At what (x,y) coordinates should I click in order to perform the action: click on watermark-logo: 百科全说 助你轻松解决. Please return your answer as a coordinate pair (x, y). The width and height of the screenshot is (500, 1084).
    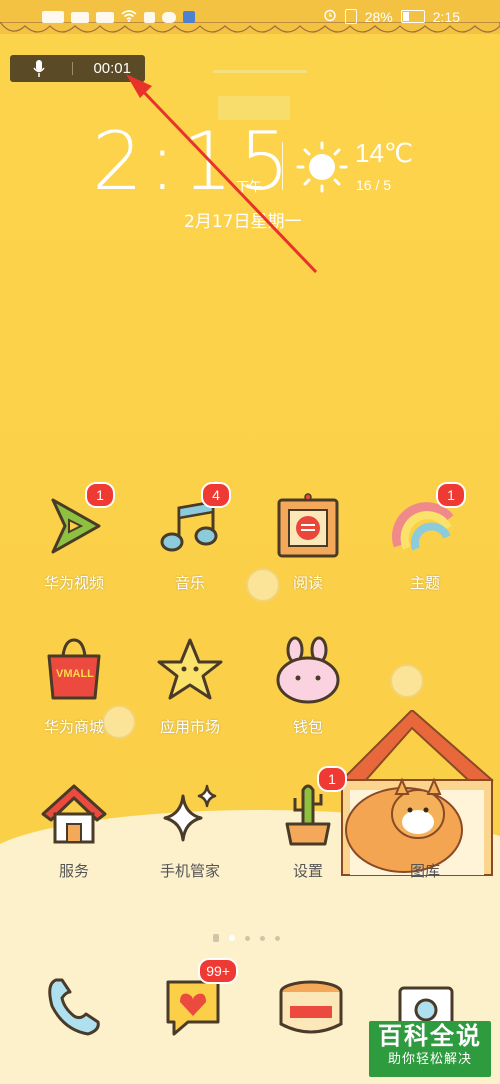
    Looking at the image, I should click on (430, 1049).